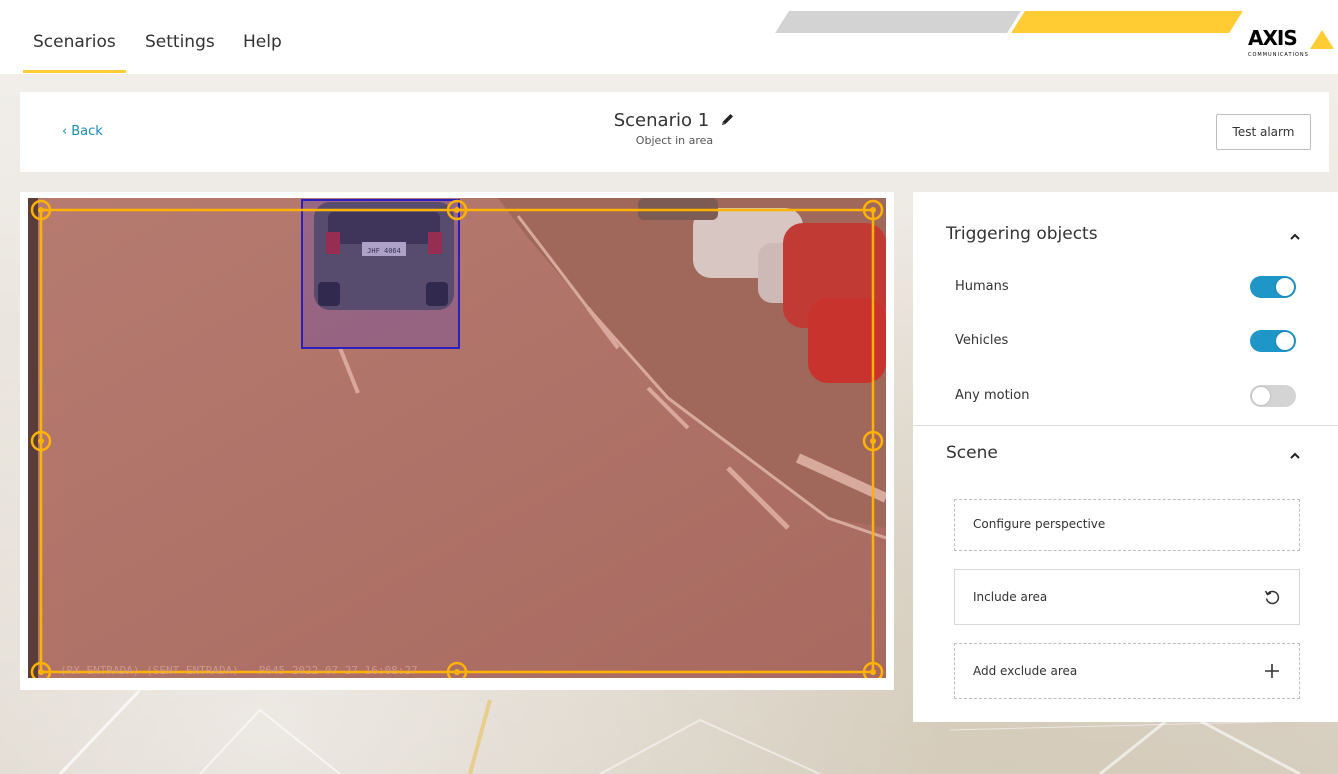  I want to click on add-exclude-area-label: Add exclude area, so click(1025, 671).